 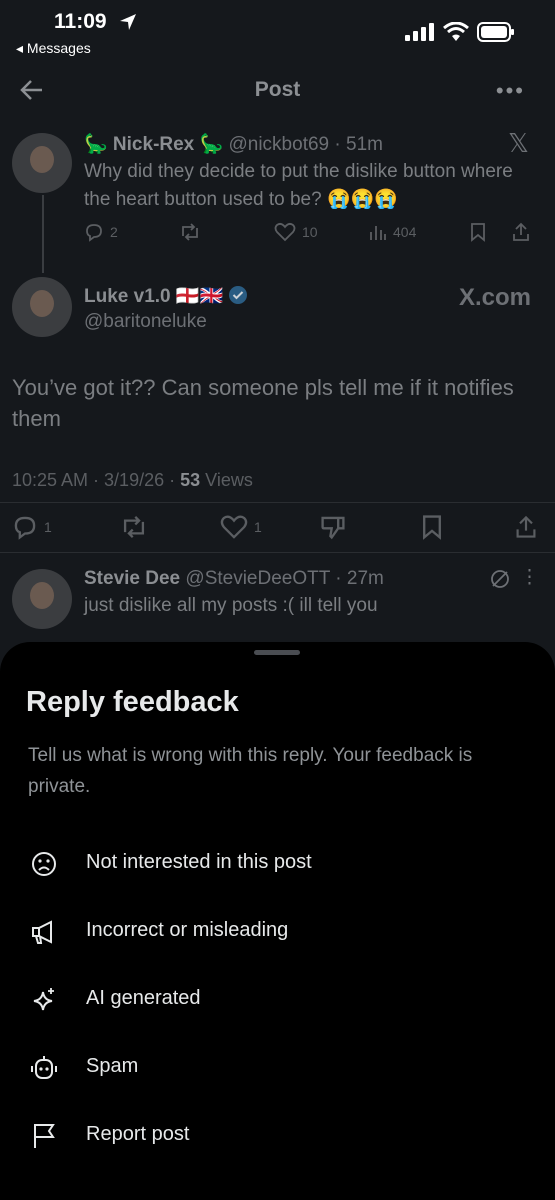 What do you see at coordinates (226, 232) in the screenshot?
I see `repost-button` at bounding box center [226, 232].